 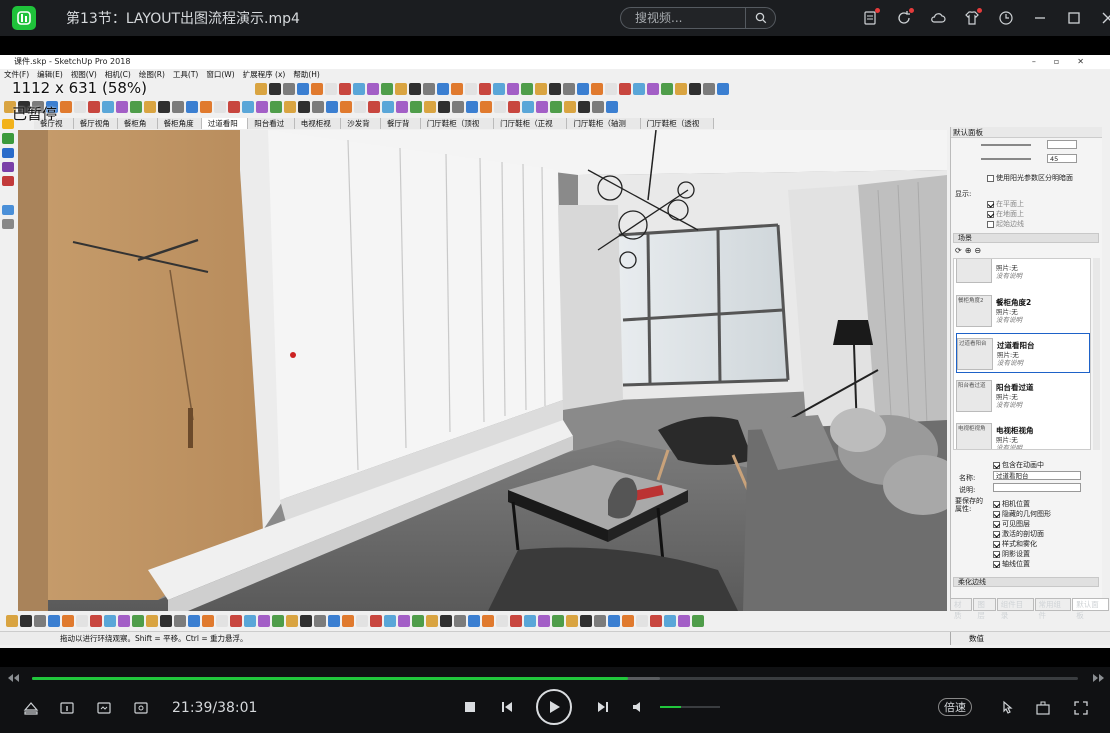 I want to click on scene-tab: 沙发背景, so click(x=361, y=128).